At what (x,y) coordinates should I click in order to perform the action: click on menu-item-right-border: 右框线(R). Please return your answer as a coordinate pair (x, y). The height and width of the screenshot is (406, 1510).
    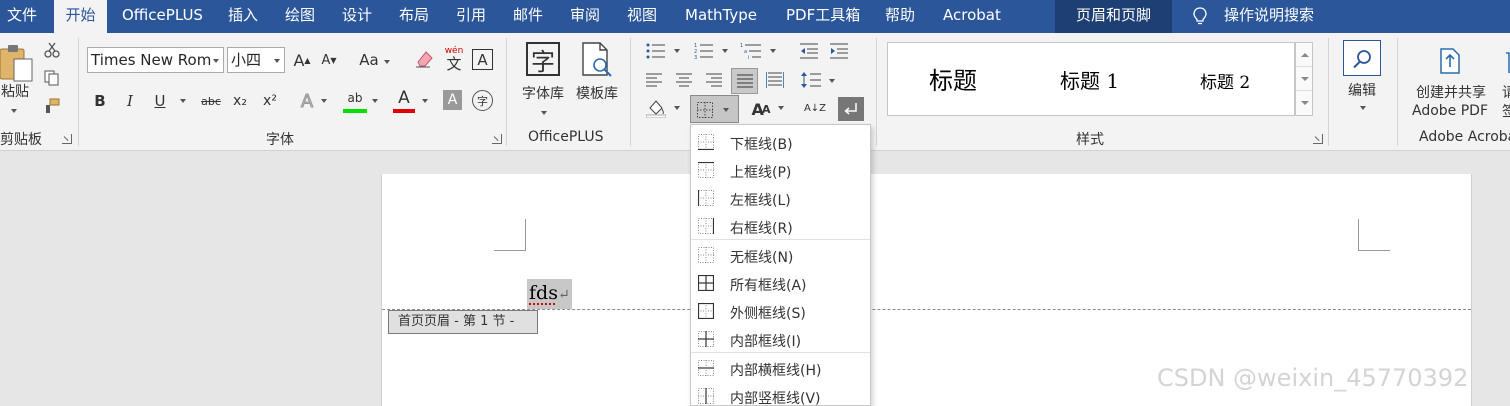
    Looking at the image, I should click on (780, 226).